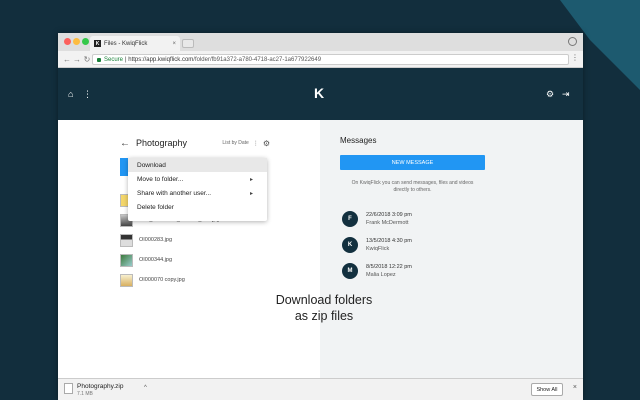  I want to click on menu-item-delete: Delete folder, so click(197, 207).